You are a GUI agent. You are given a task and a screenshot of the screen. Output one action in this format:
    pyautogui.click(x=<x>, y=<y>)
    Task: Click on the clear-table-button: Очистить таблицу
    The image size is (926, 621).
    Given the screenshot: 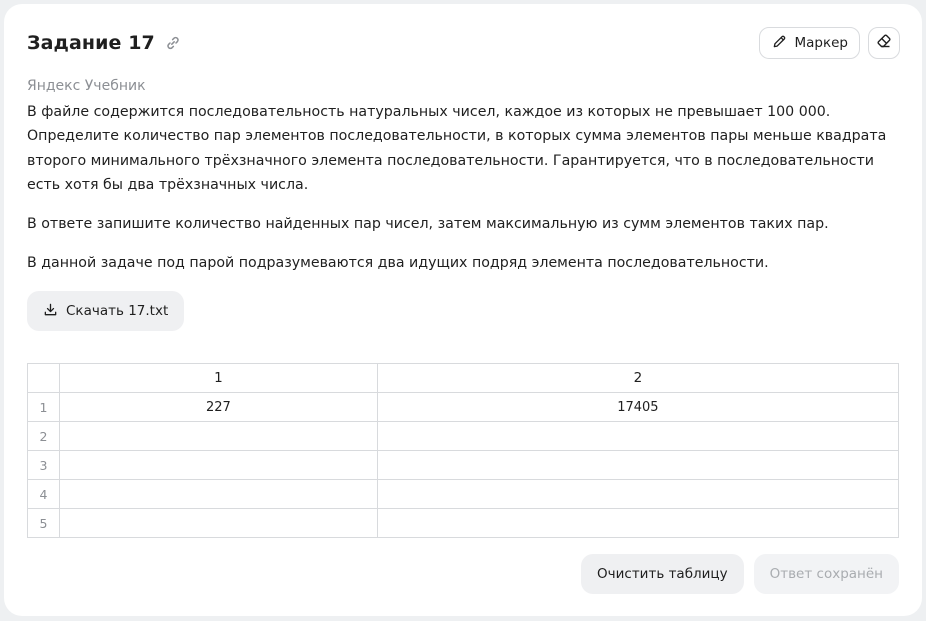 What is the action you would take?
    pyautogui.click(x=662, y=574)
    